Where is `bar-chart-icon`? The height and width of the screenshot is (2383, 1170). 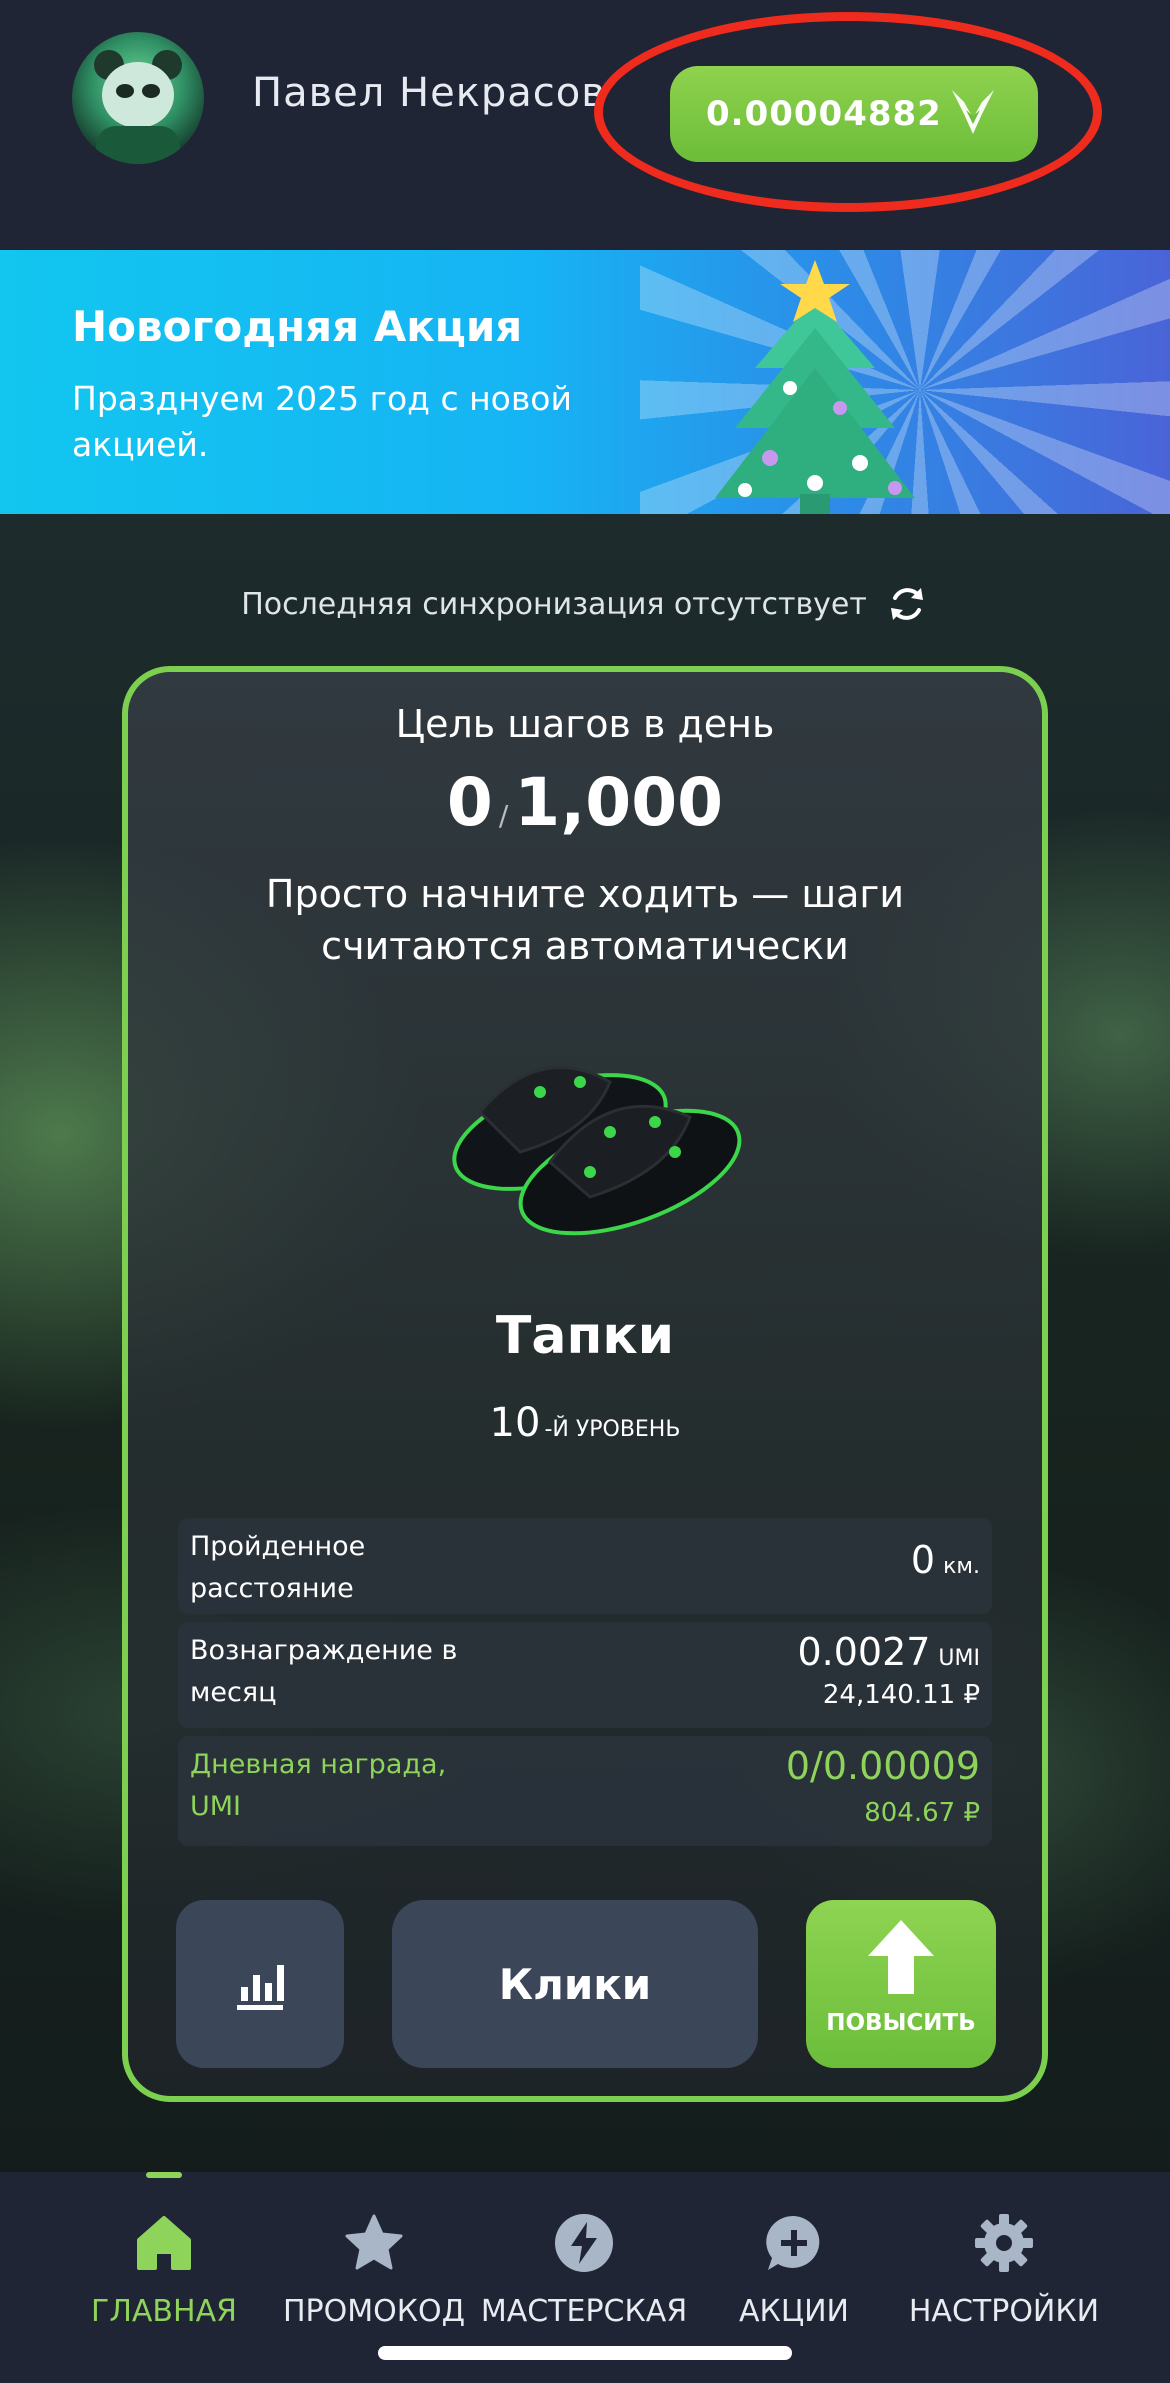 bar-chart-icon is located at coordinates (260, 1987).